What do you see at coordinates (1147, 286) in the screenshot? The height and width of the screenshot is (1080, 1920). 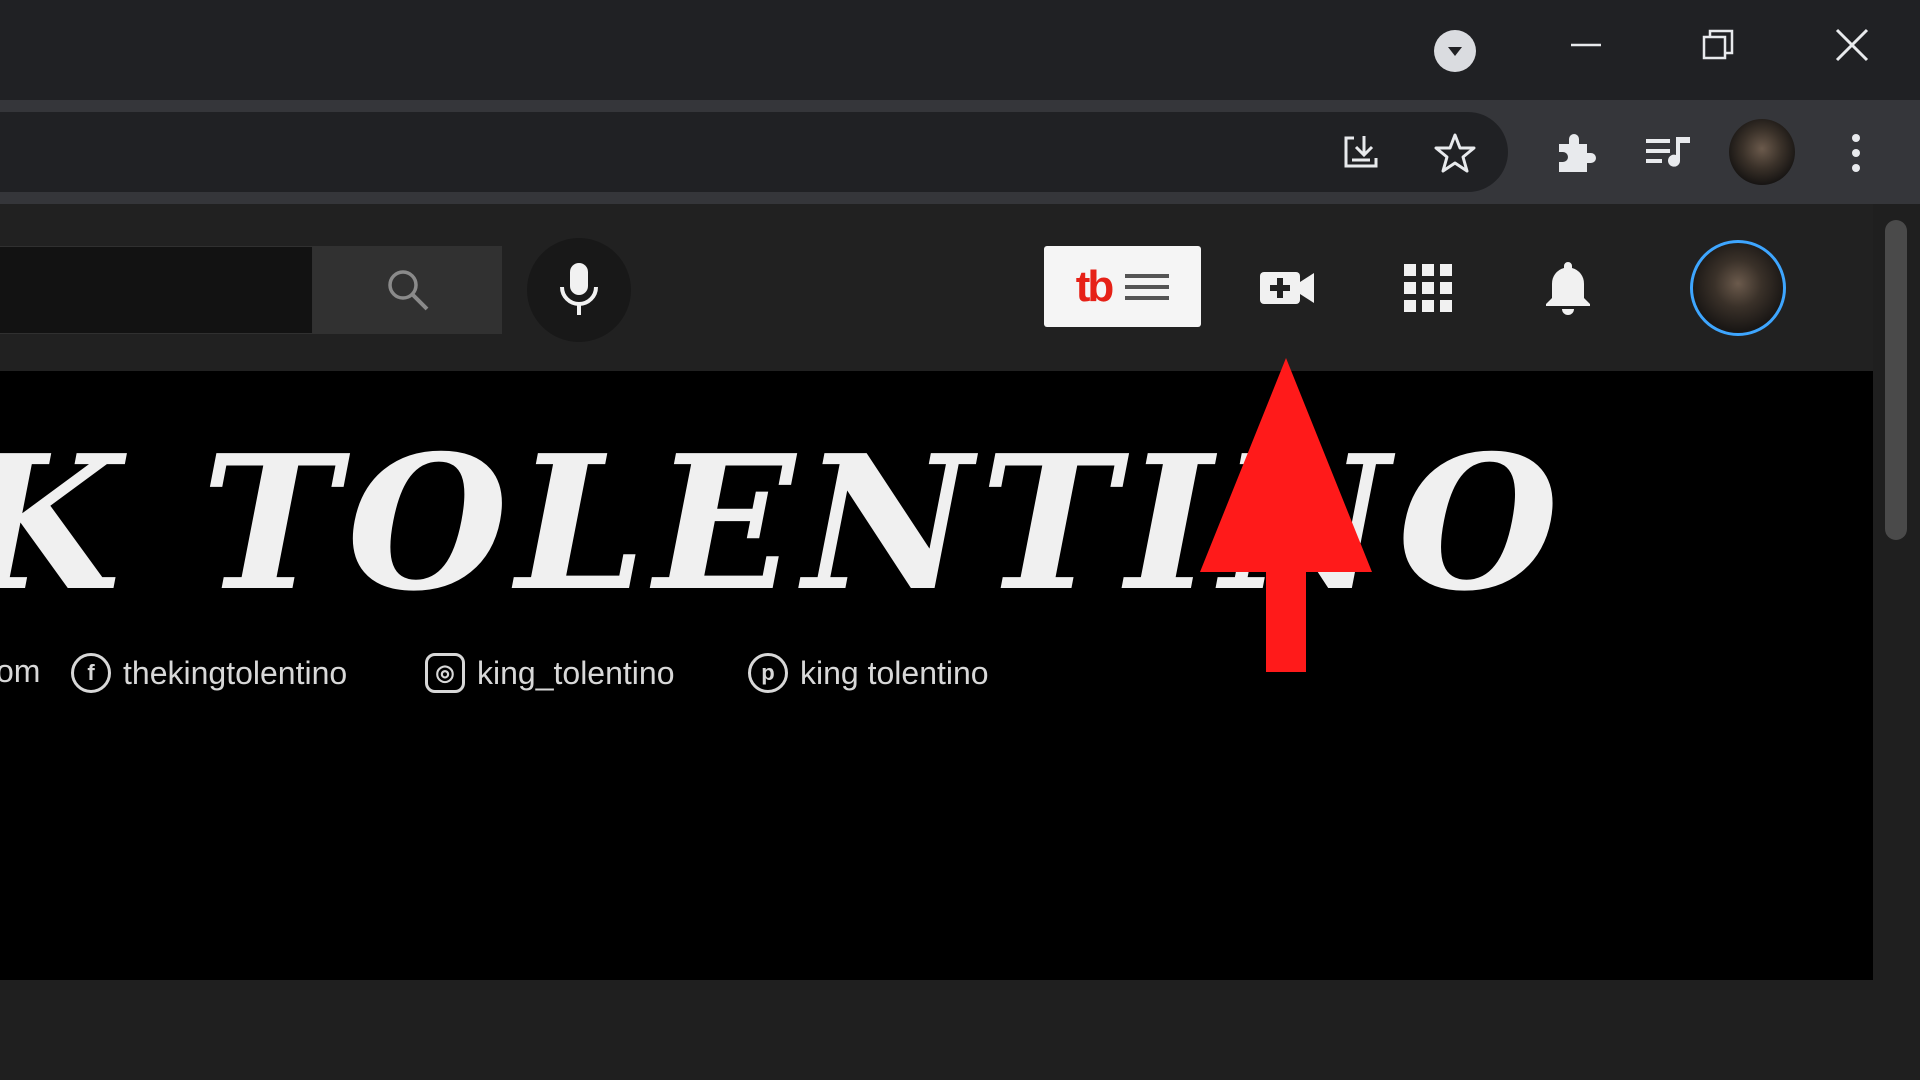 I see `hamburger-menu-icon` at bounding box center [1147, 286].